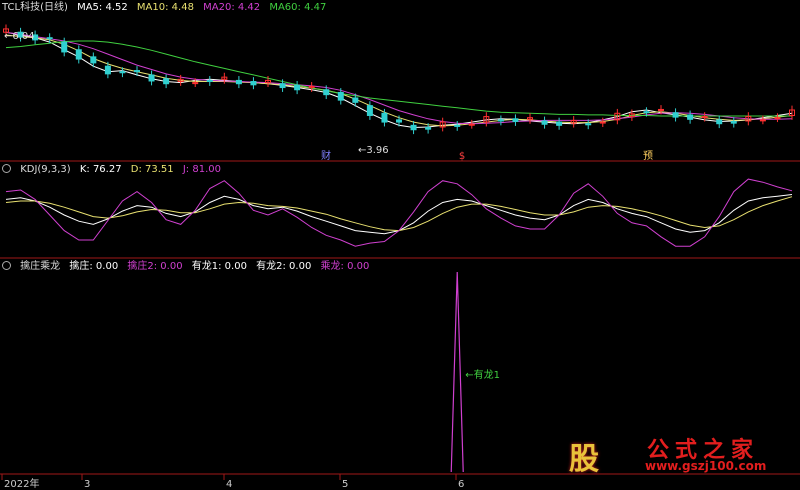  Describe the element at coordinates (219, 266) in the screenshot. I see `dragon-label-2: 有龙1: 0.00` at that location.